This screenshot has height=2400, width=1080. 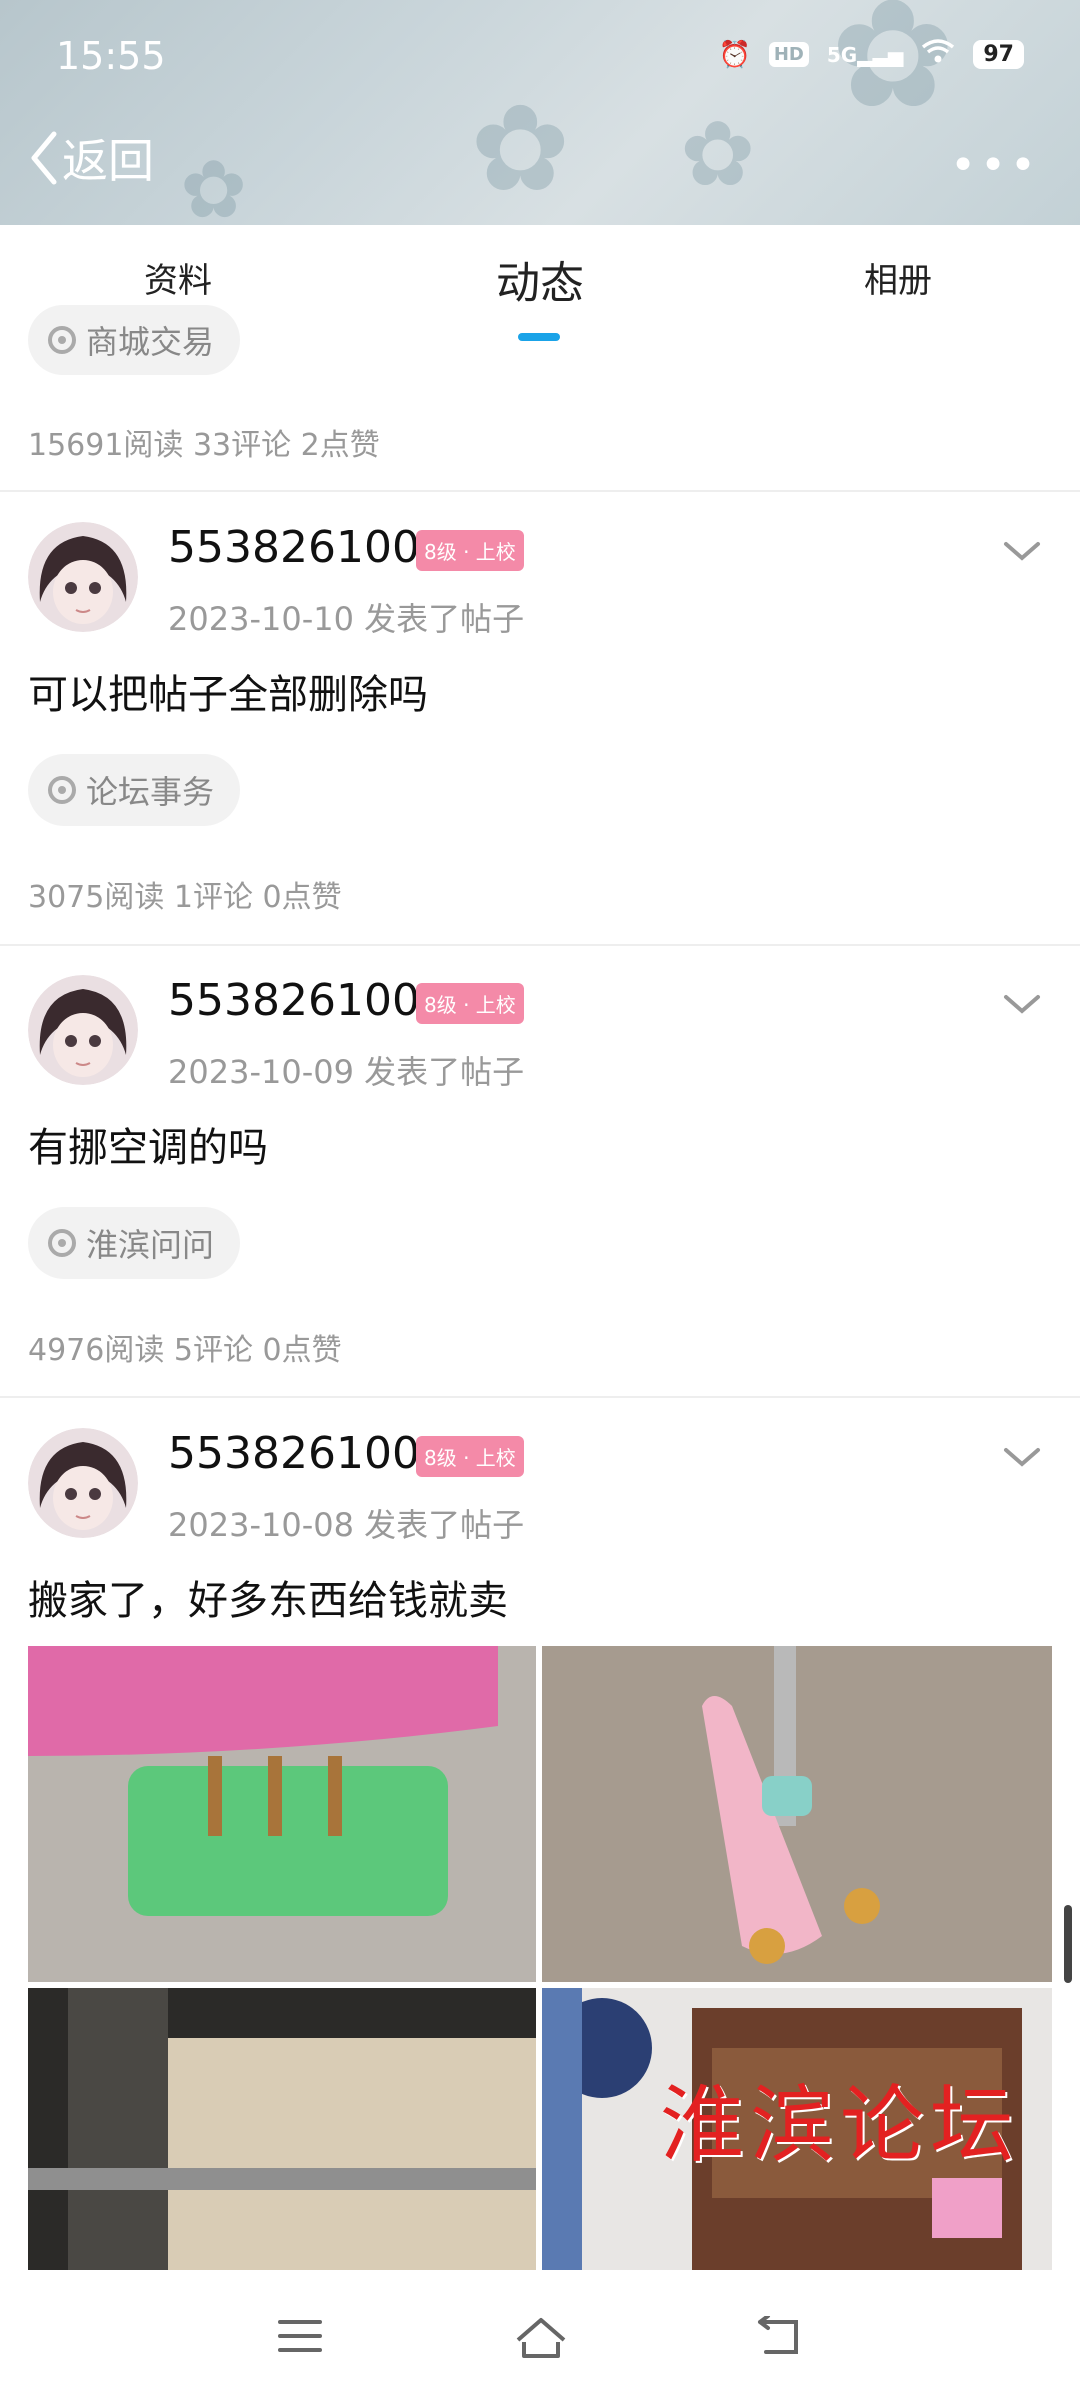 I want to click on post-meta: 2023-10-10 发表了帖子, so click(x=346, y=617).